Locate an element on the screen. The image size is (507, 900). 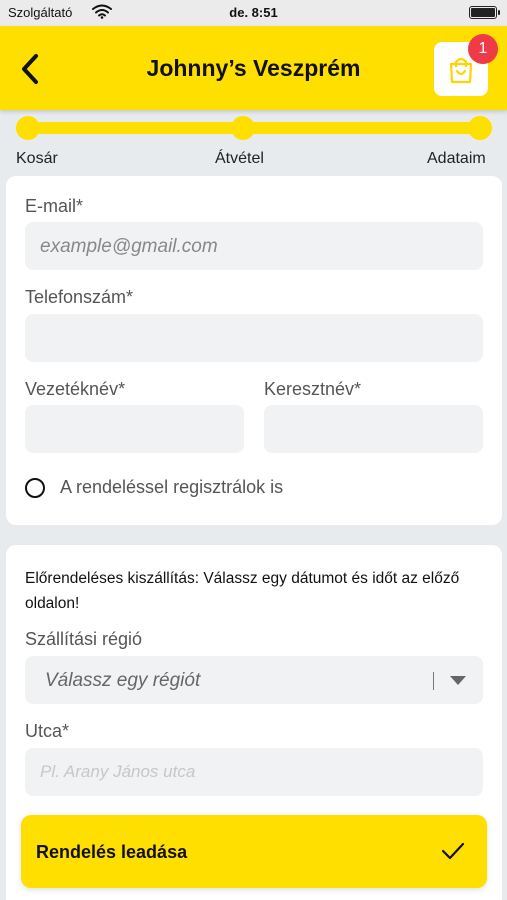
lastname-input is located at coordinates (134, 429).